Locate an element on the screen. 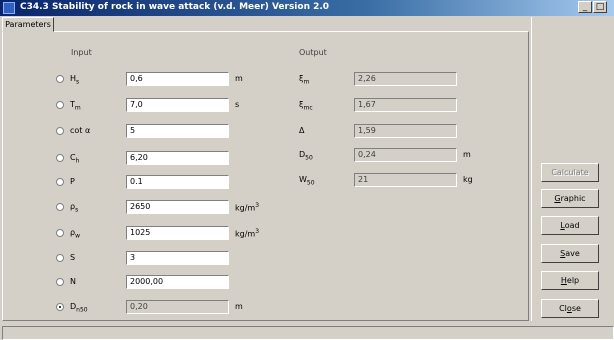  output-value-field: 2,26 is located at coordinates (405, 79).